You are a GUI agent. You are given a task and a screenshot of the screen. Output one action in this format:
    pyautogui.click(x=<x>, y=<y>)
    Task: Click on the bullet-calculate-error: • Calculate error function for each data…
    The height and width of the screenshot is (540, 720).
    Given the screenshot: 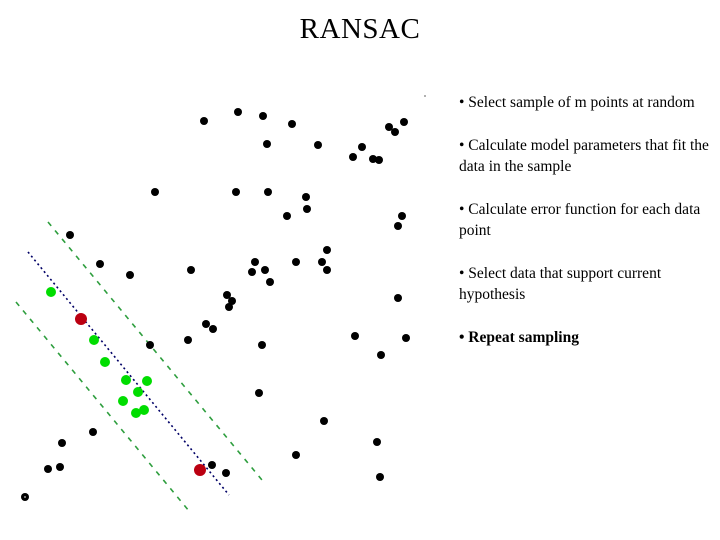 What is the action you would take?
    pyautogui.click(x=580, y=220)
    